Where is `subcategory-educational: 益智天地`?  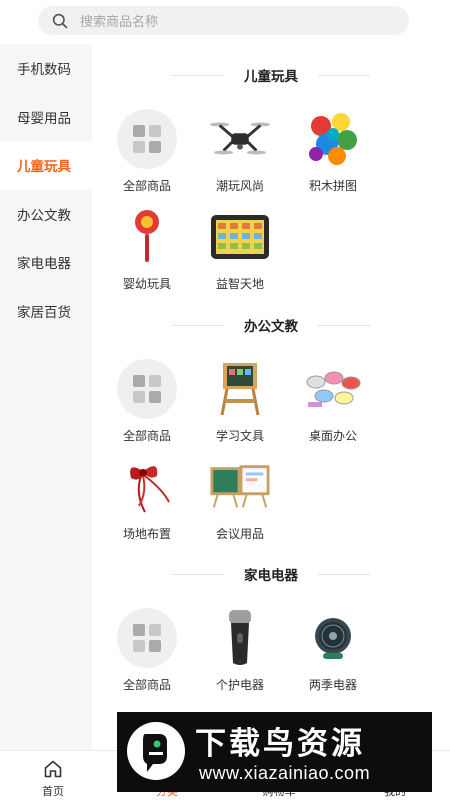 subcategory-educational: 益智天地 is located at coordinates (240, 252).